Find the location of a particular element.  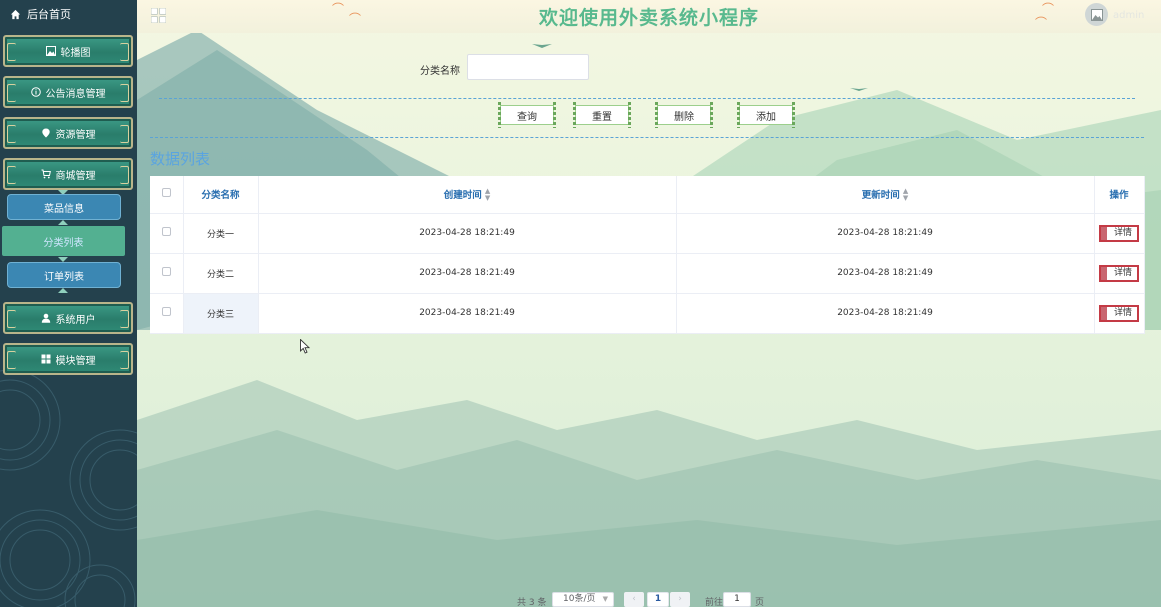

section-title: 数据列表 is located at coordinates (180, 159).